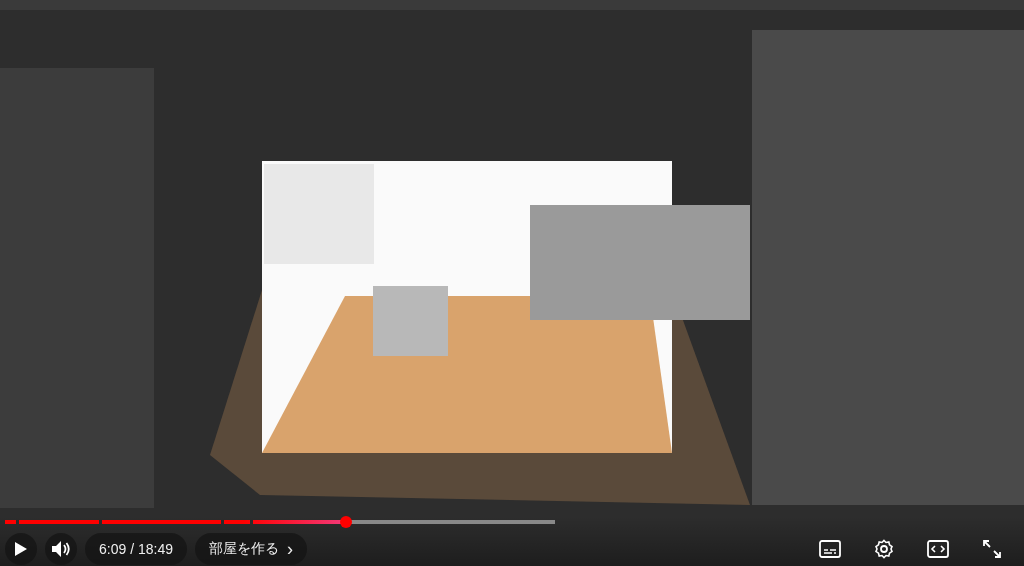  Describe the element at coordinates (992, 549) in the screenshot. I see `fullscreen-icon` at that location.